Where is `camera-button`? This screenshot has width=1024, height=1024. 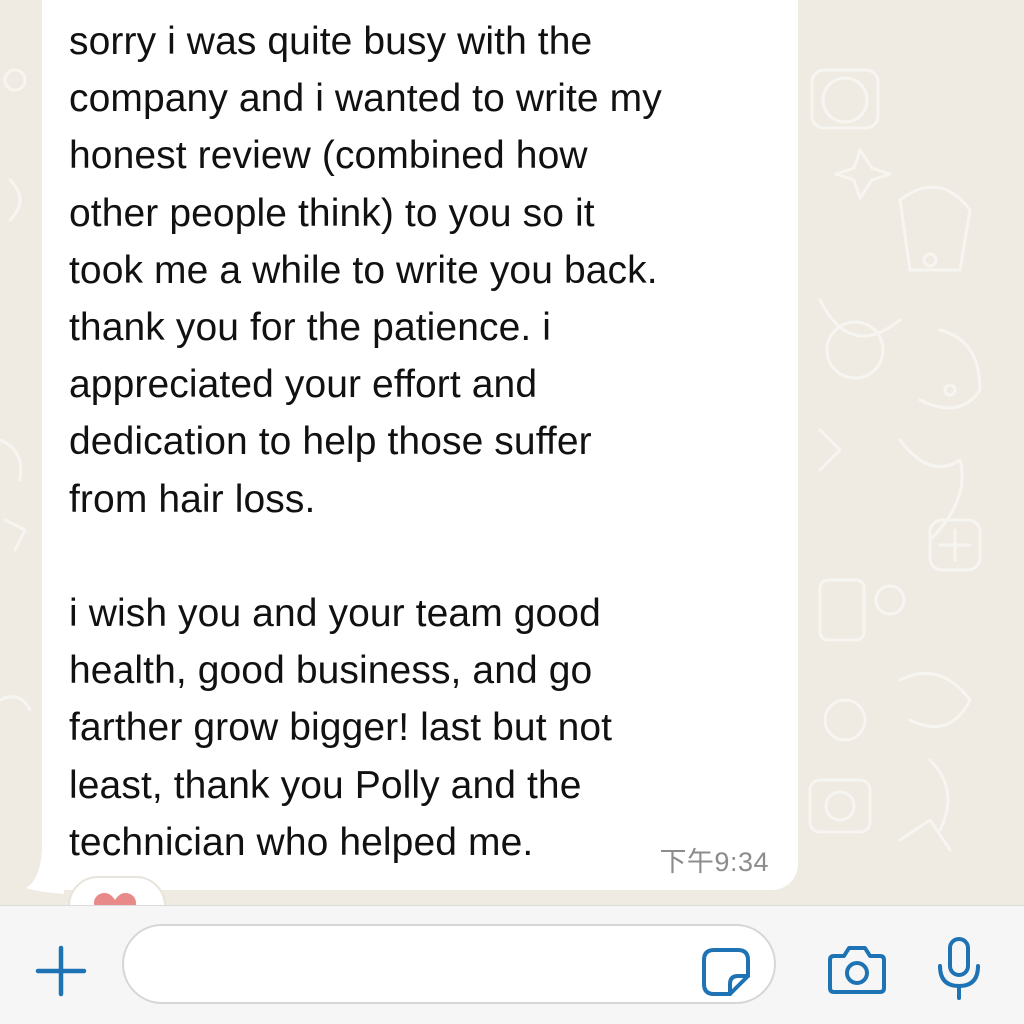 camera-button is located at coordinates (857, 970).